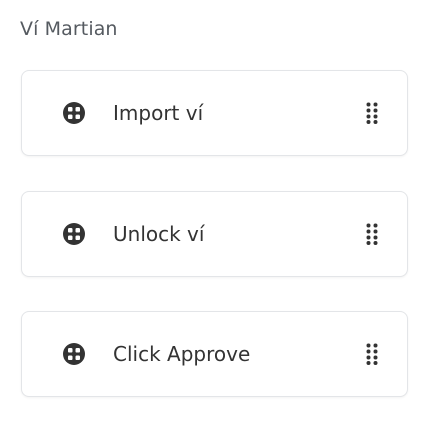  I want to click on step-label: Unlock ví, so click(159, 234).